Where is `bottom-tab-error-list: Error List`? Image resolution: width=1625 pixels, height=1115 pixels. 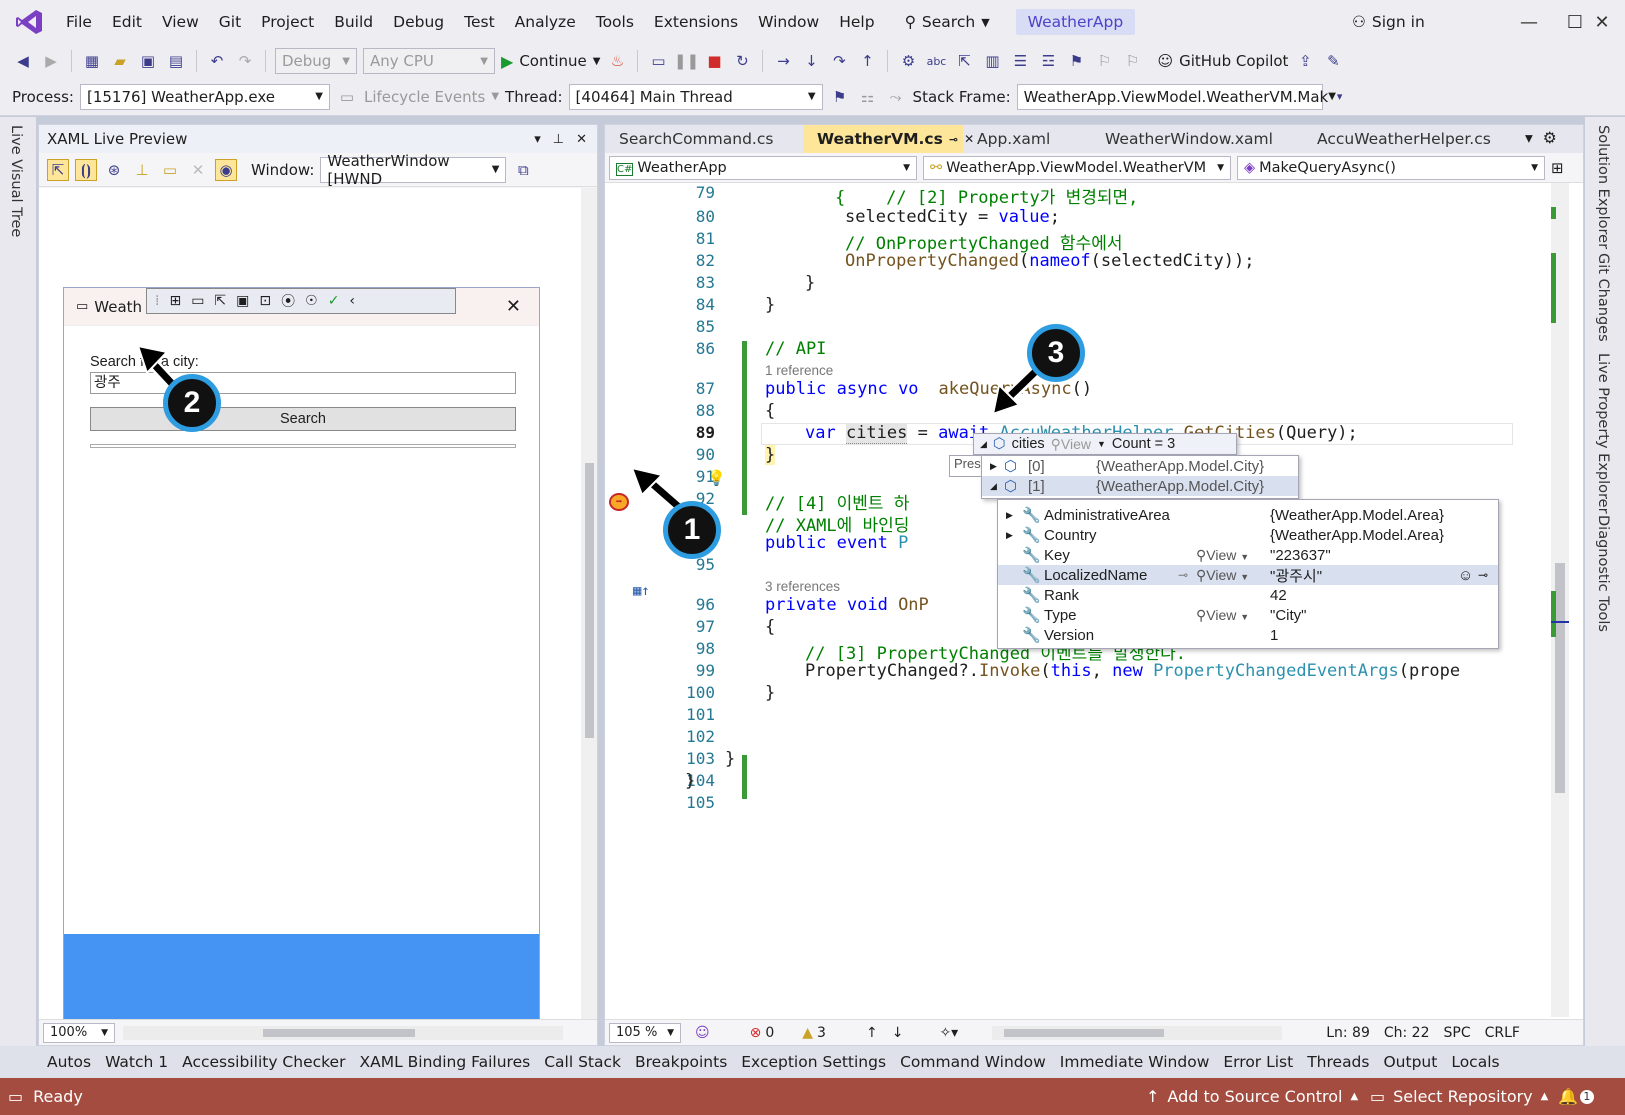 bottom-tab-error-list: Error List is located at coordinates (1258, 1062).